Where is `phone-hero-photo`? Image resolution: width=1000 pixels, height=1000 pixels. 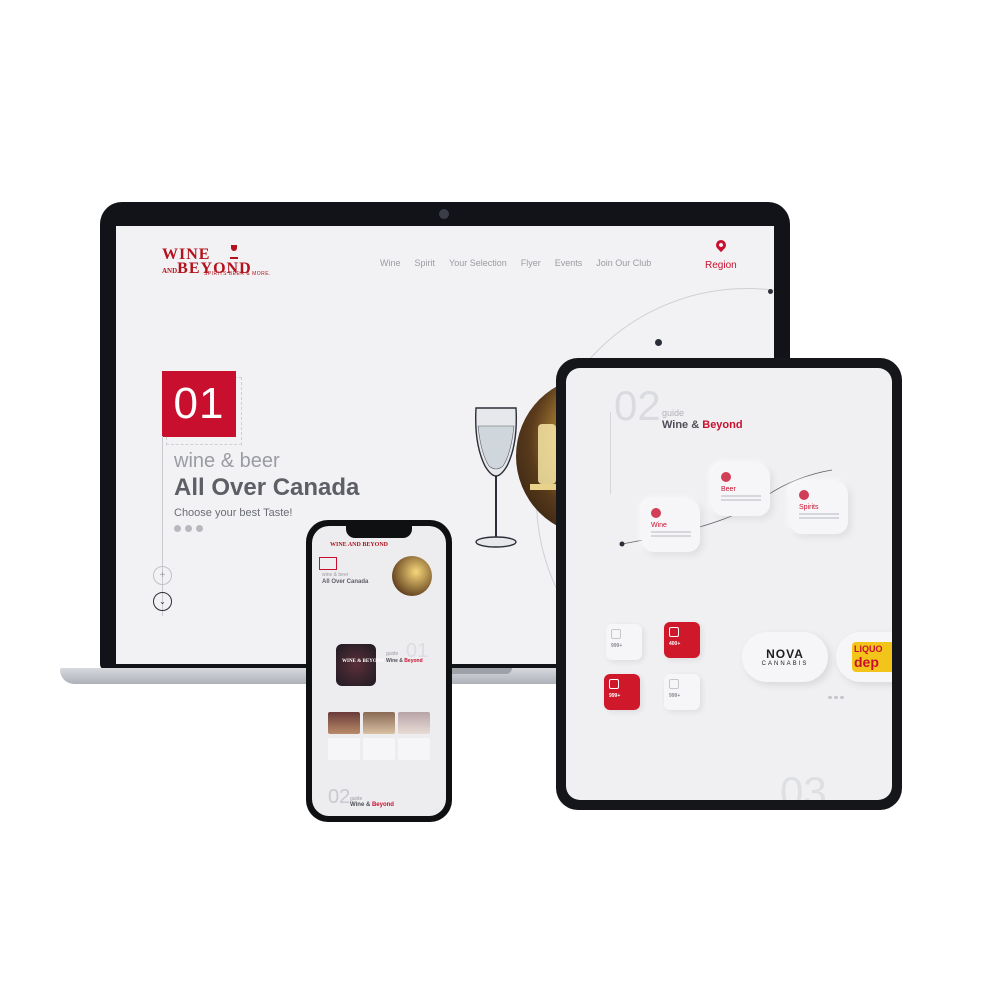 phone-hero-photo is located at coordinates (412, 576).